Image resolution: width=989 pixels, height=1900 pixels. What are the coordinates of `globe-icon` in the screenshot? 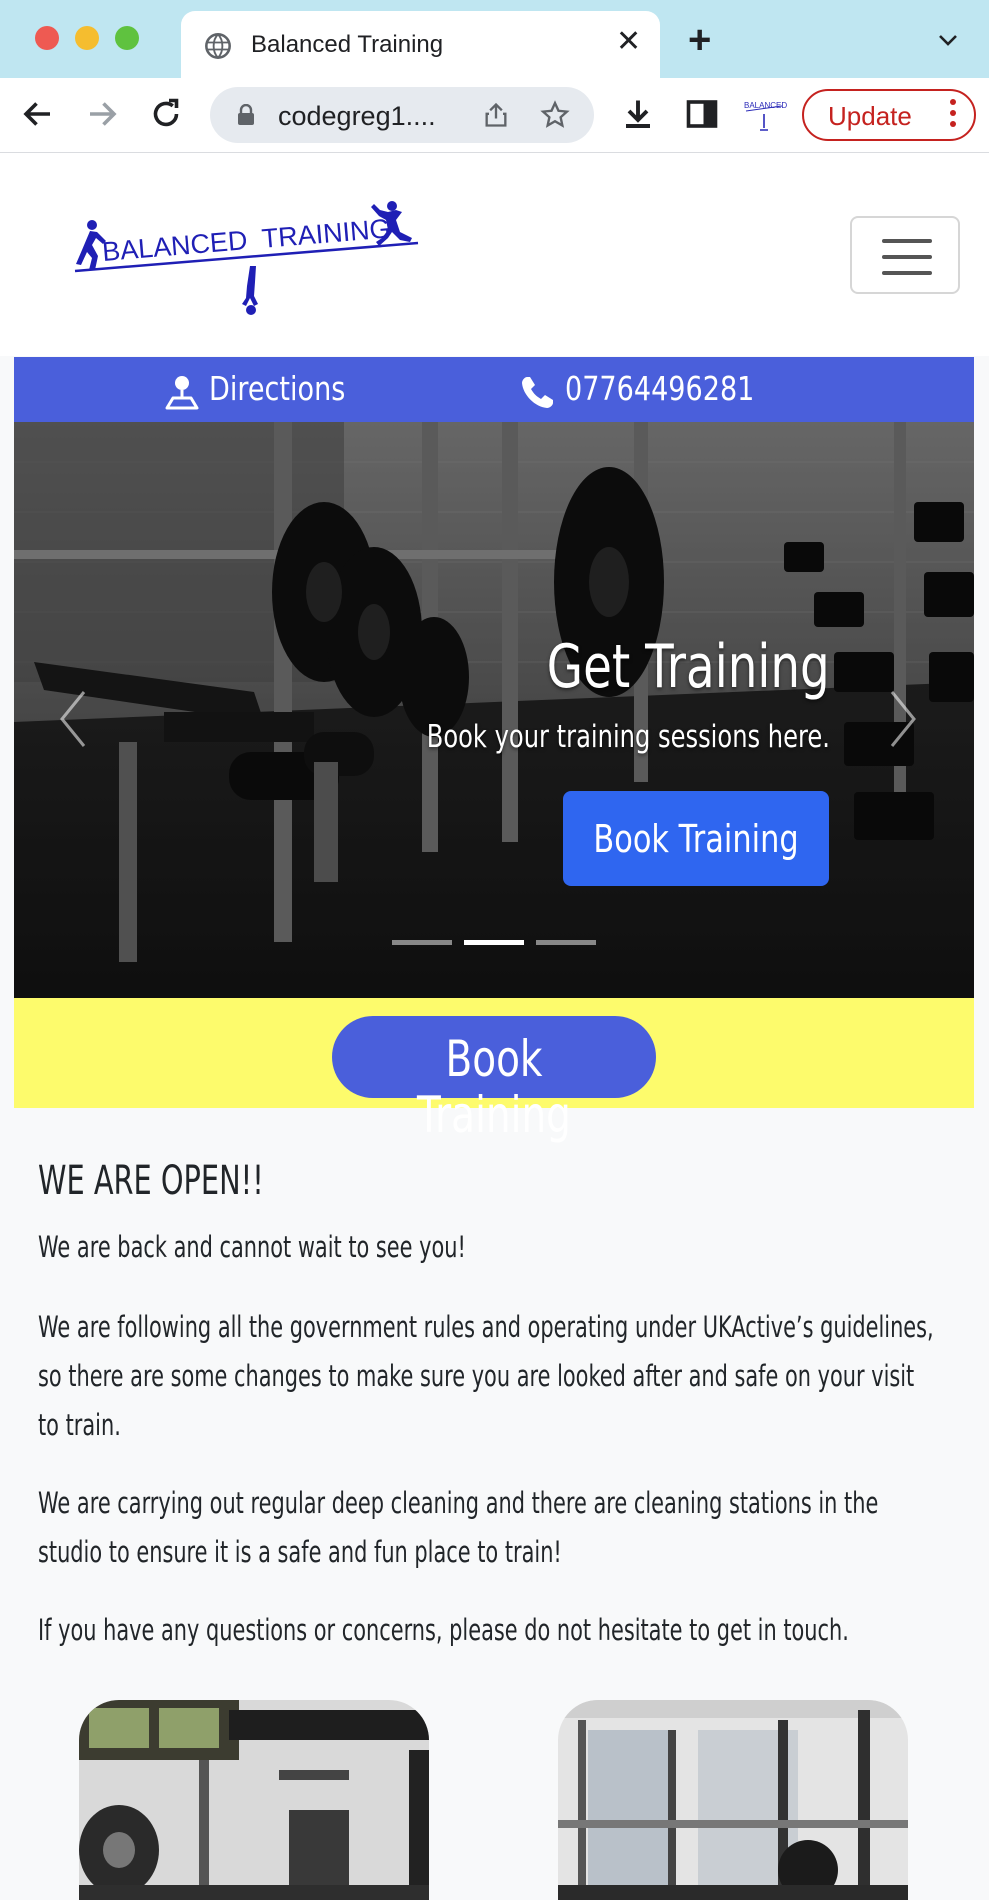 It's located at (218, 46).